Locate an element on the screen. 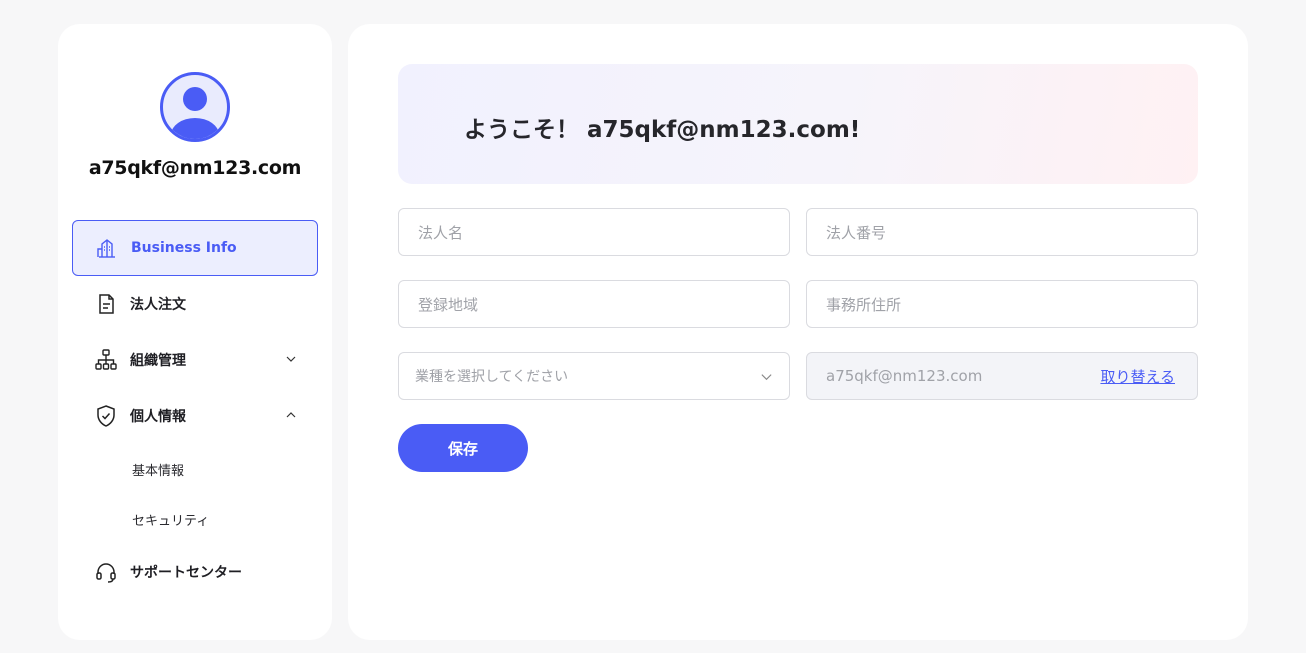 Image resolution: width=1306 pixels, height=653 pixels. corp-number-placeholder: 法人番号 is located at coordinates (856, 232).